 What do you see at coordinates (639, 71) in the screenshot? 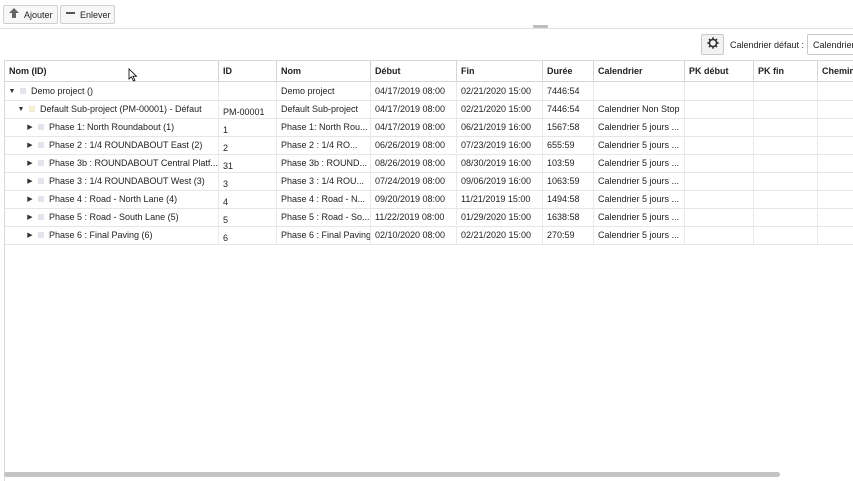
I see `column-header-calendar: Calendrier` at bounding box center [639, 71].